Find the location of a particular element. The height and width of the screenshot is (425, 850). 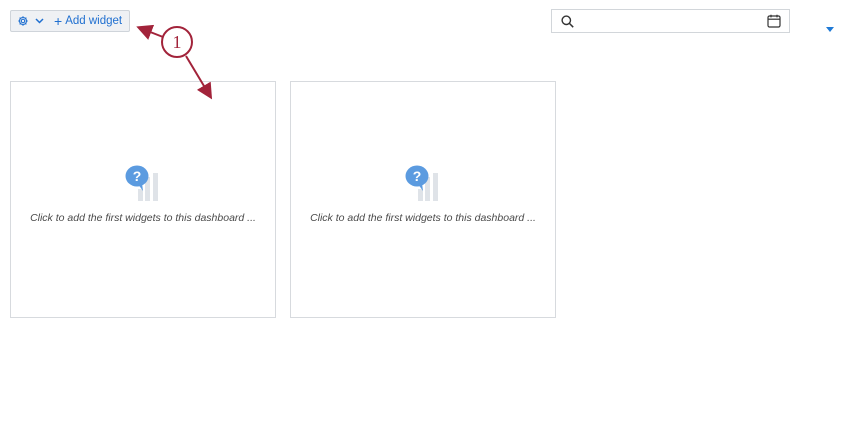

add-widget-button: + Add widget is located at coordinates (88, 21).